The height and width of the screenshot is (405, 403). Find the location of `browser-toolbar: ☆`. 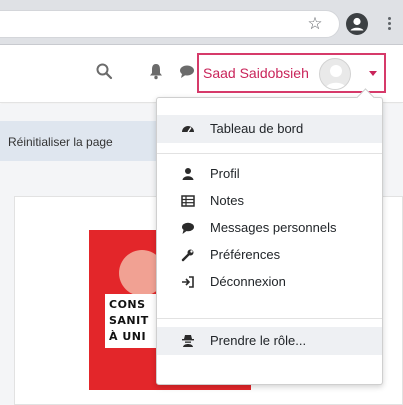

browser-toolbar: ☆ is located at coordinates (201, 22).